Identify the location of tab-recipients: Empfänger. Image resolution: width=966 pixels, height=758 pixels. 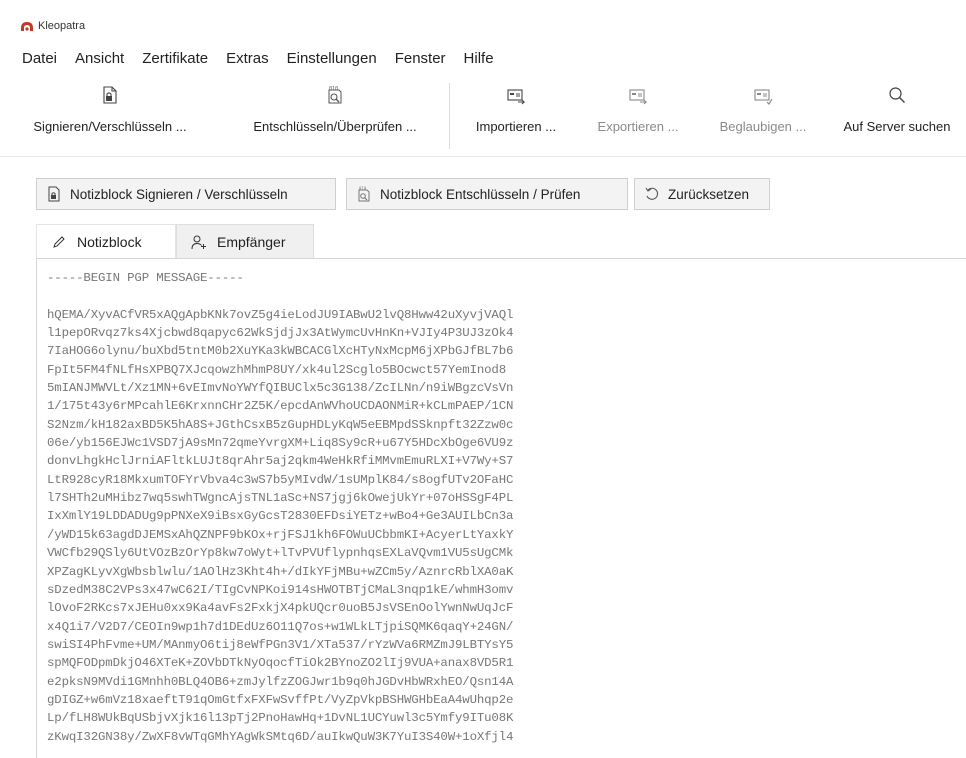
(245, 241).